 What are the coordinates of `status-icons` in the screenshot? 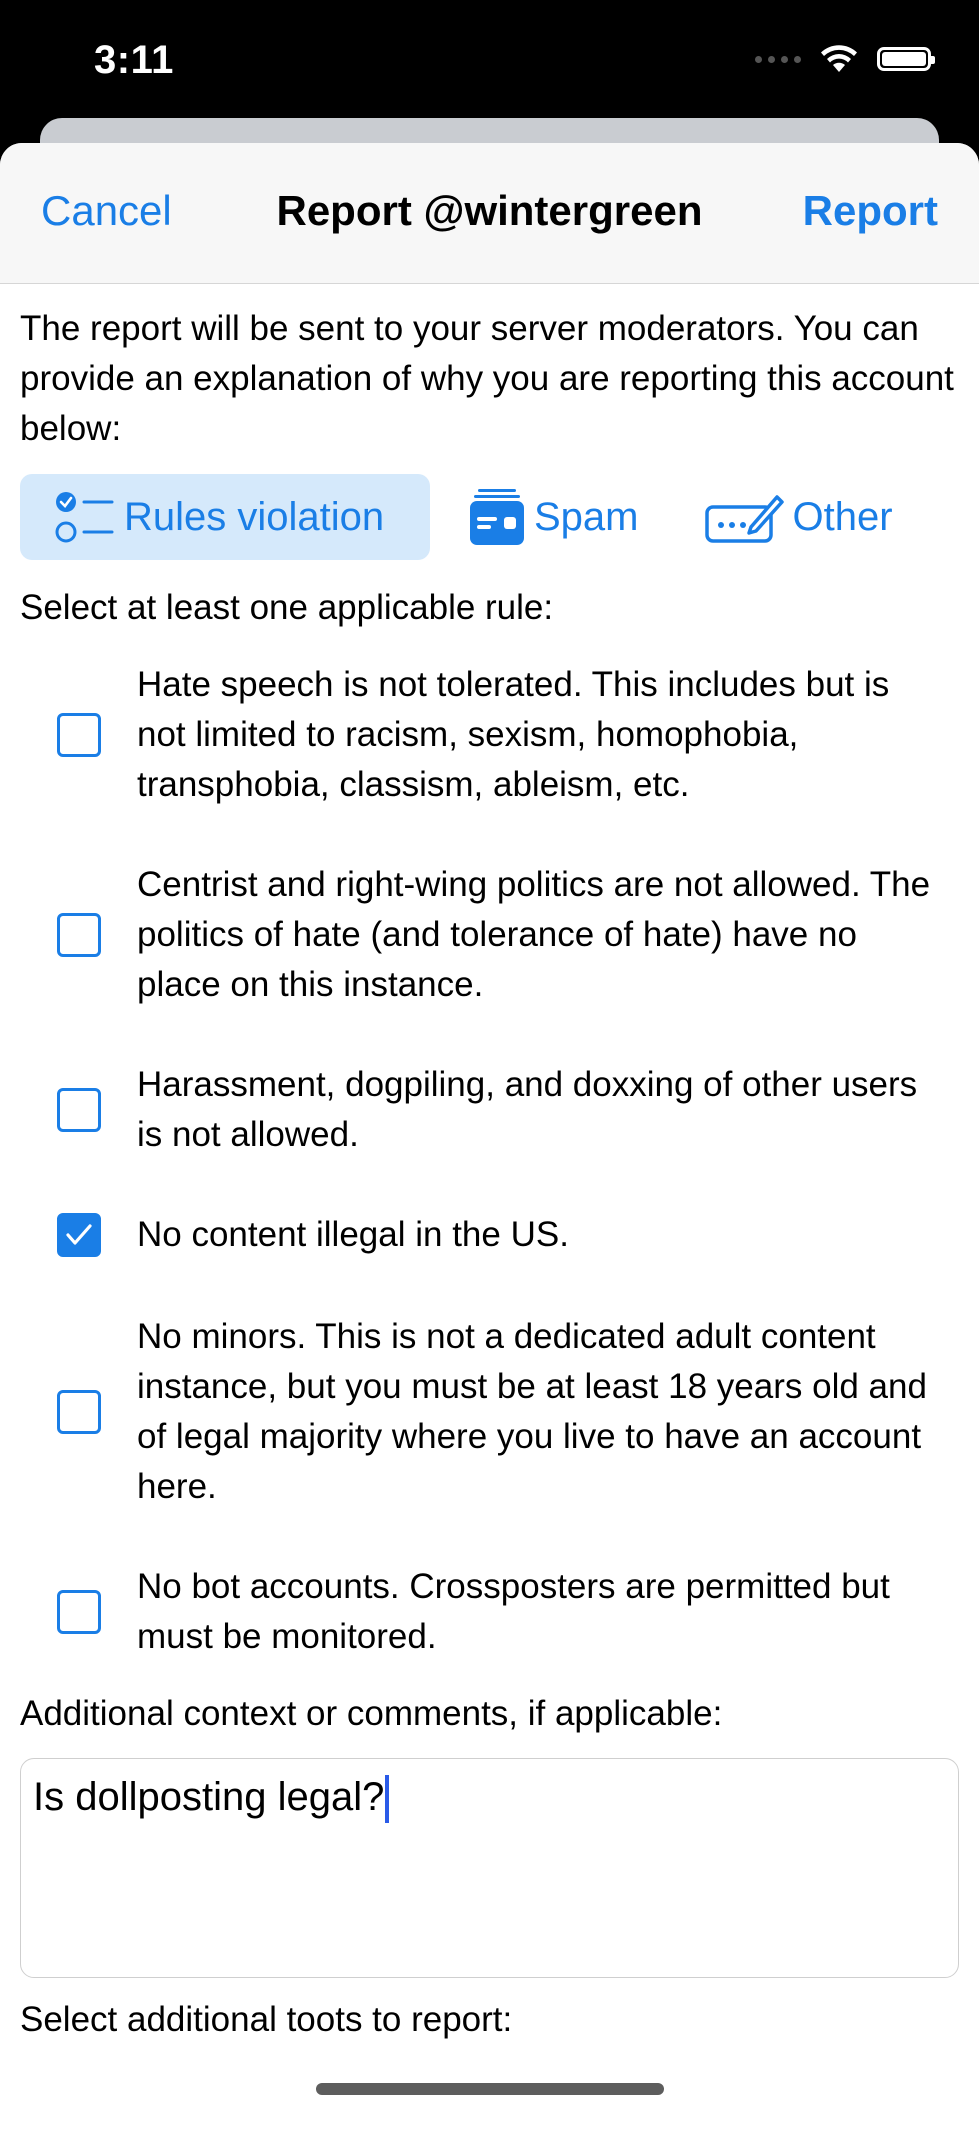 It's located at (845, 59).